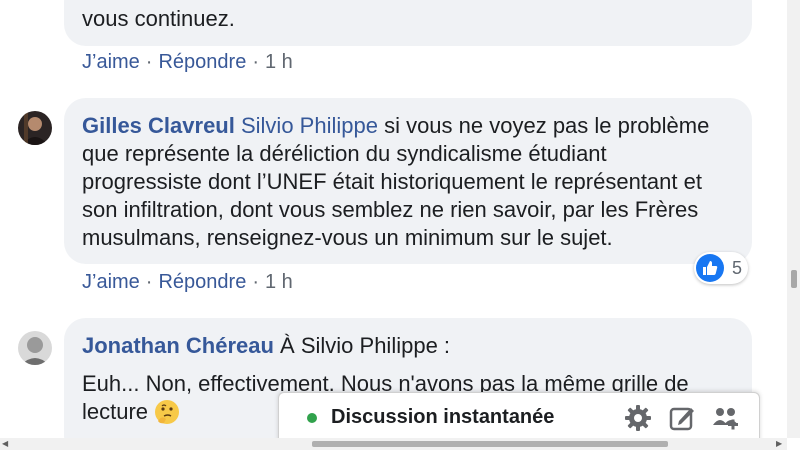 This screenshot has height=450, width=800. Describe the element at coordinates (442, 417) in the screenshot. I see `chat-title: Discussion instantanée` at that location.